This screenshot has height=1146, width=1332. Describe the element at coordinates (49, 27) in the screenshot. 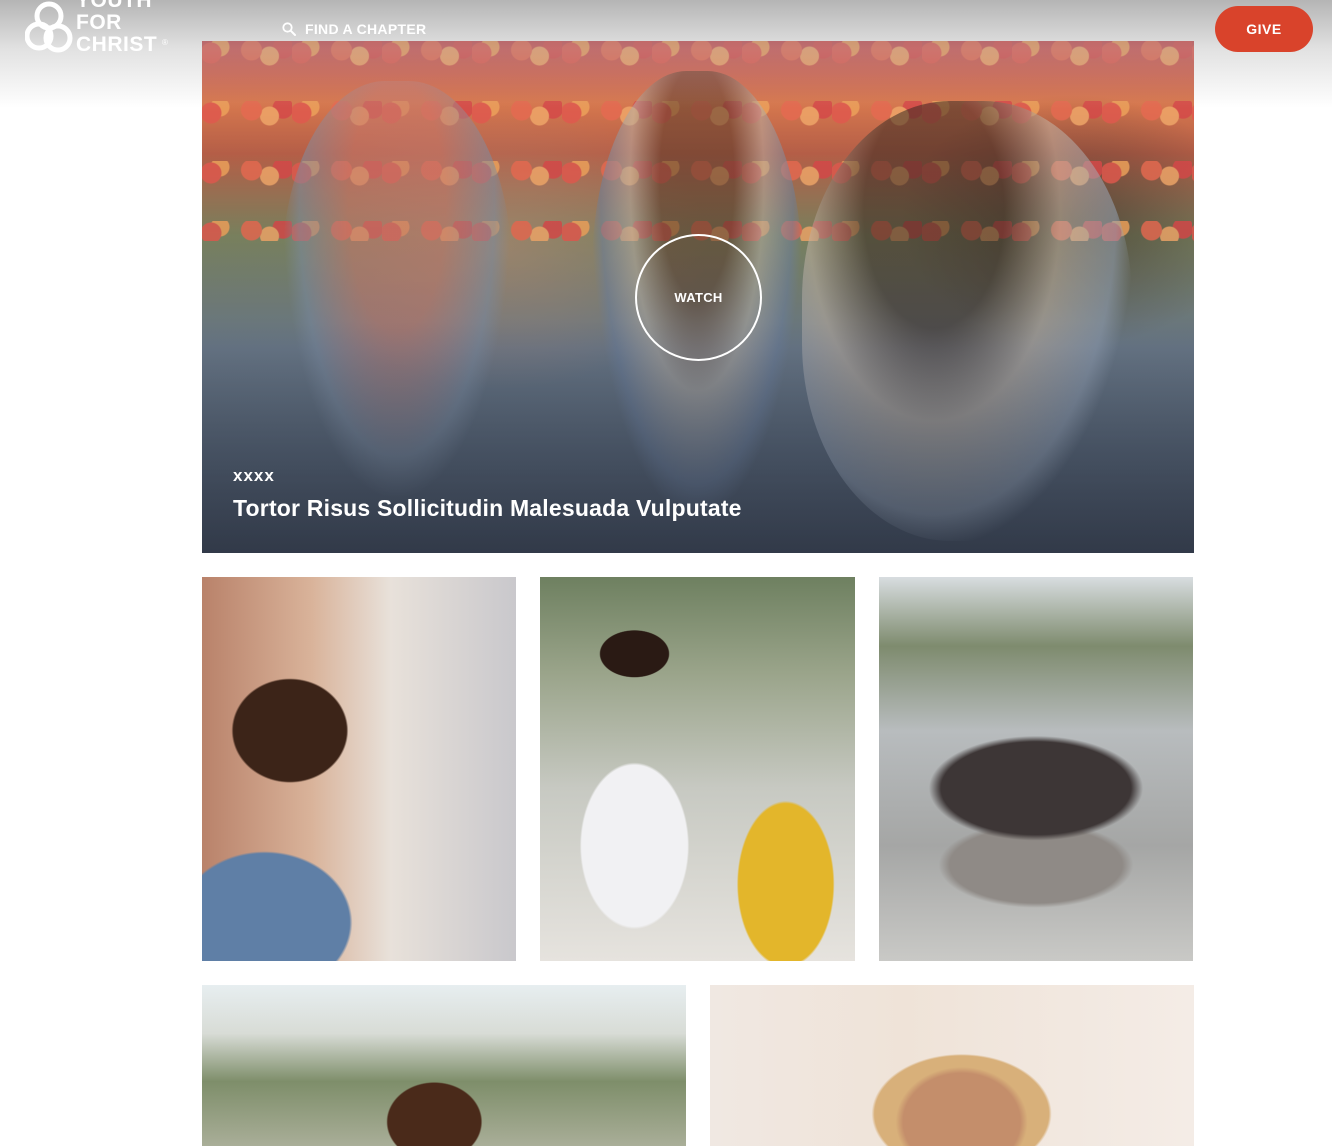

I see `ring-logo-icon` at that location.